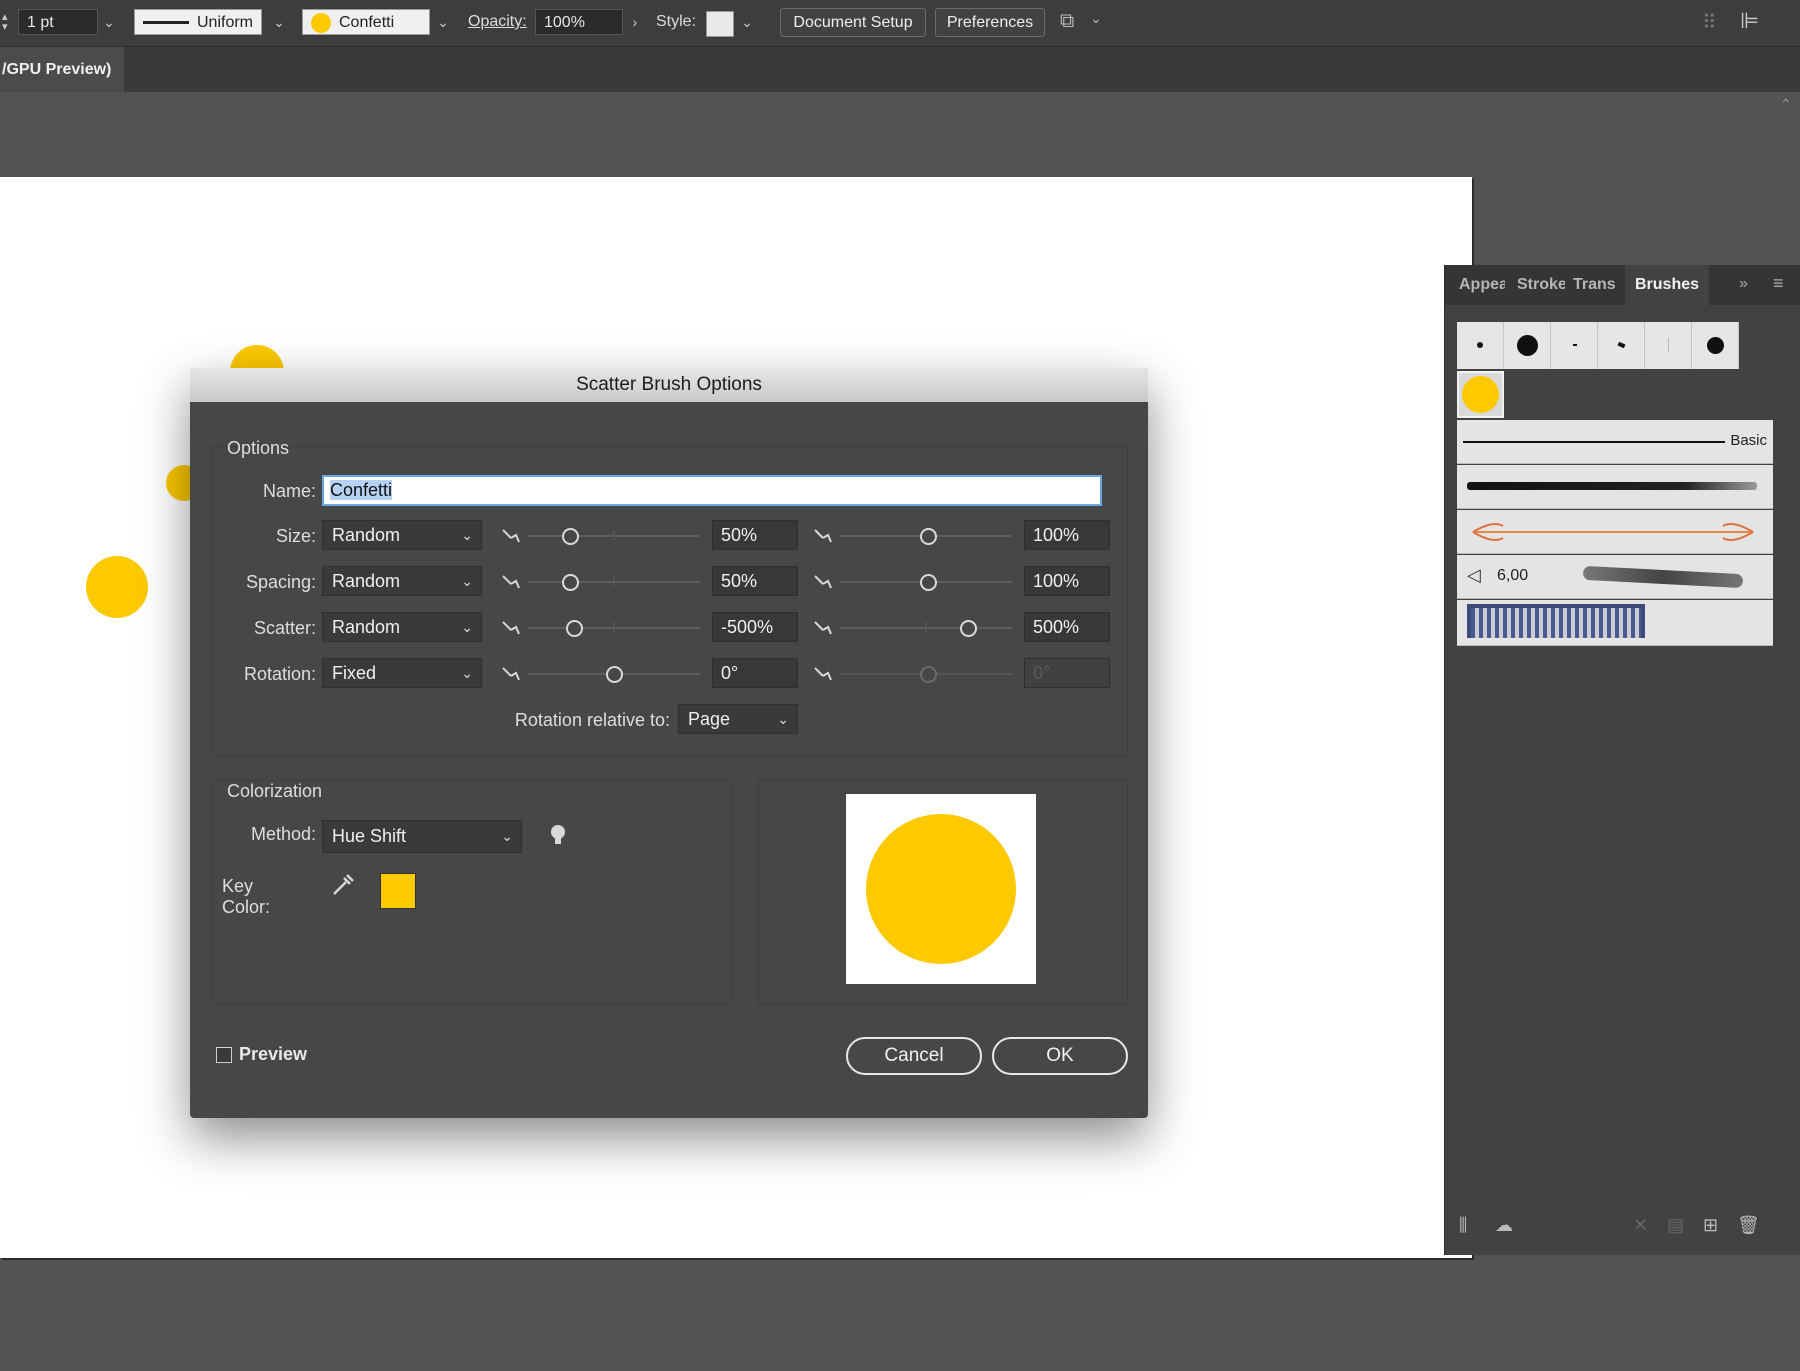 Image resolution: width=1800 pixels, height=1371 pixels. What do you see at coordinates (1556, 621) in the screenshot?
I see `pattern-stroke-icon` at bounding box center [1556, 621].